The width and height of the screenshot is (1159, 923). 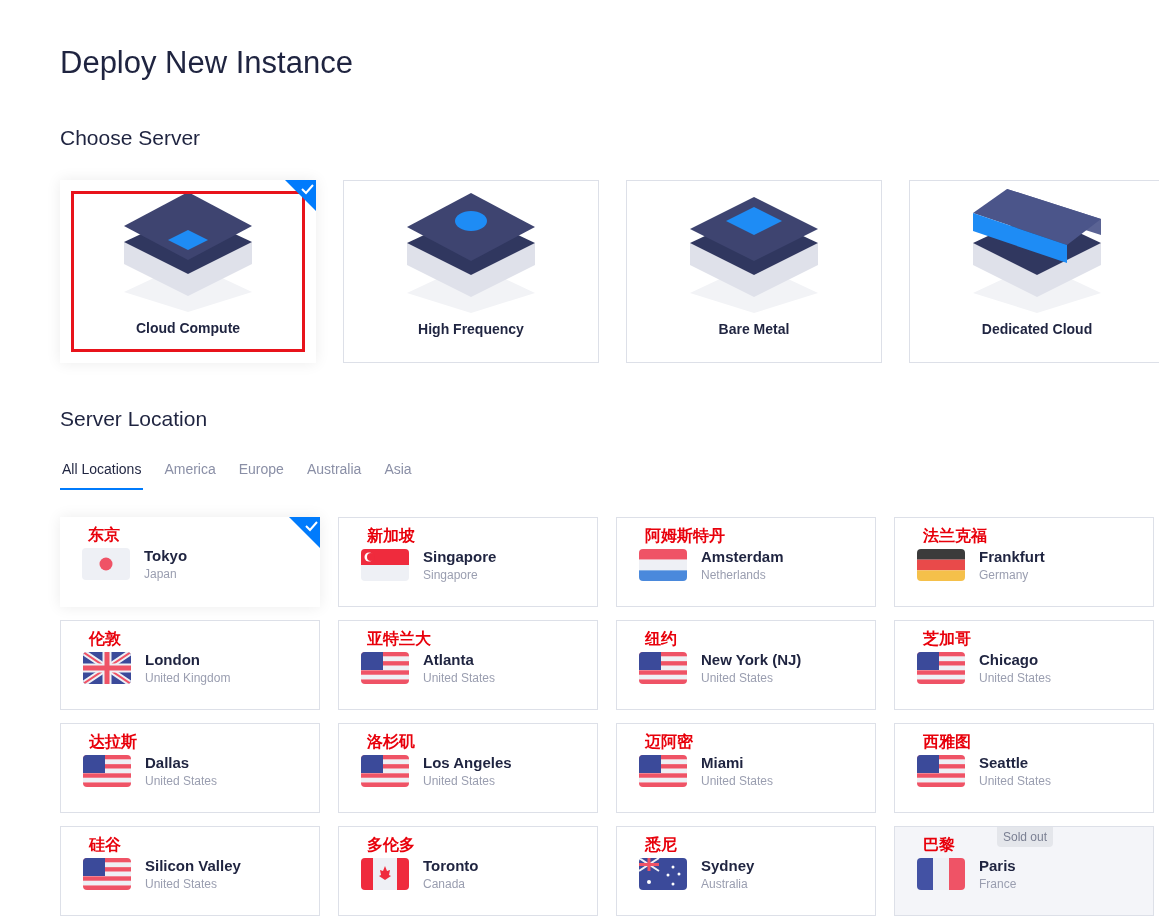 I want to click on city-name: Toronto, so click(x=451, y=865).